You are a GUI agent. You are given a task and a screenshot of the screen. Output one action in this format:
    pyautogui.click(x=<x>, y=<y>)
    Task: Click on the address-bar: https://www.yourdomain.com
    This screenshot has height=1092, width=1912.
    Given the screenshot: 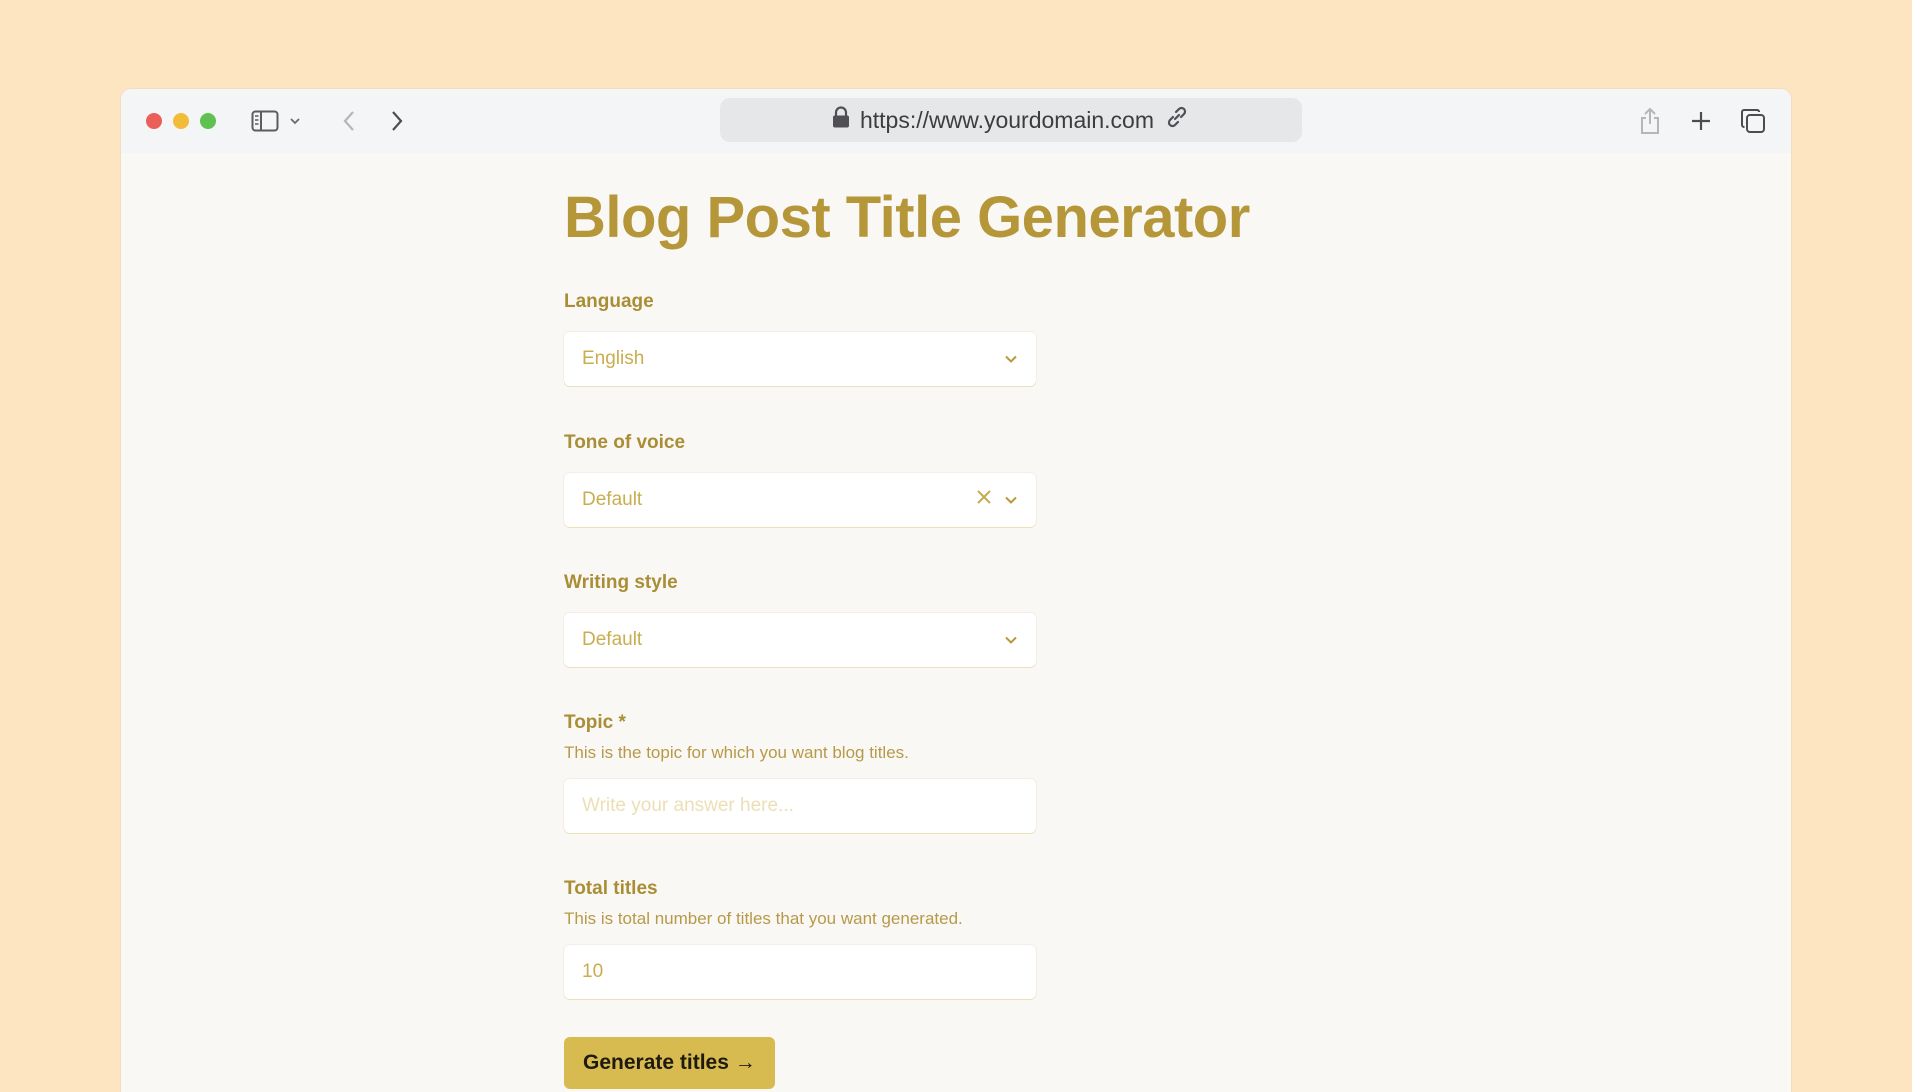 What is the action you would take?
    pyautogui.click(x=1011, y=120)
    